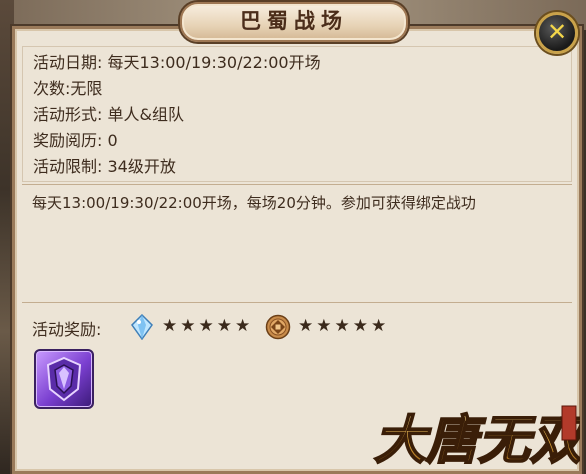  What do you see at coordinates (141, 166) in the screenshot?
I see `limit-value: 34级开放` at bounding box center [141, 166].